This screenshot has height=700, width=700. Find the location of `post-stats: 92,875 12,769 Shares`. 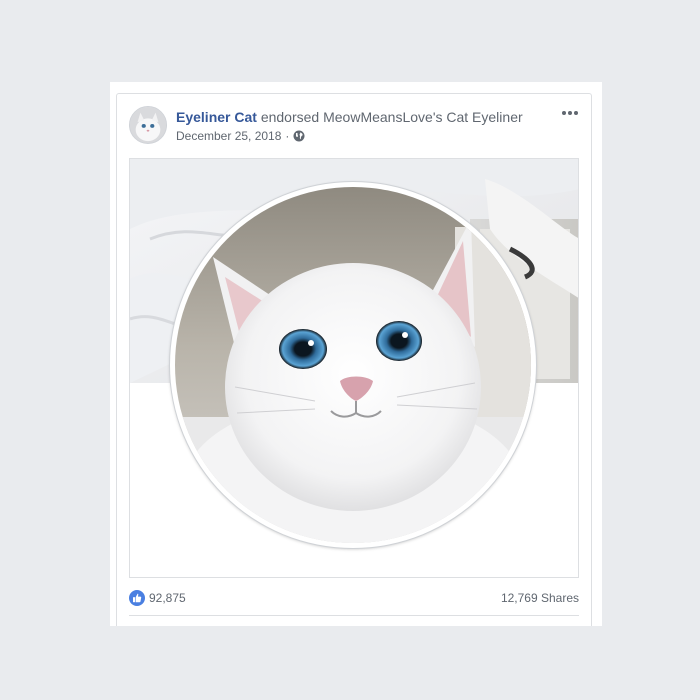

post-stats: 92,875 12,769 Shares is located at coordinates (354, 599).